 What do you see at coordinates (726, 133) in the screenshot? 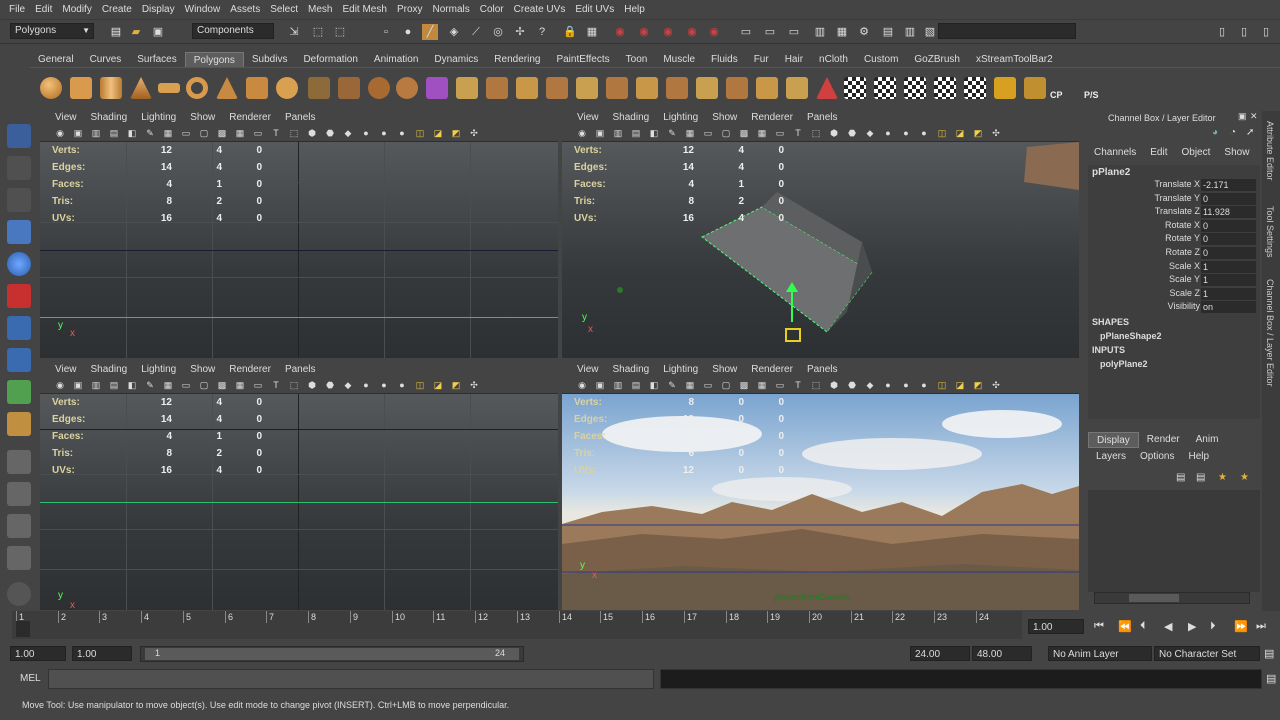
I see `resolution-gate-icon: ▢` at bounding box center [726, 133].